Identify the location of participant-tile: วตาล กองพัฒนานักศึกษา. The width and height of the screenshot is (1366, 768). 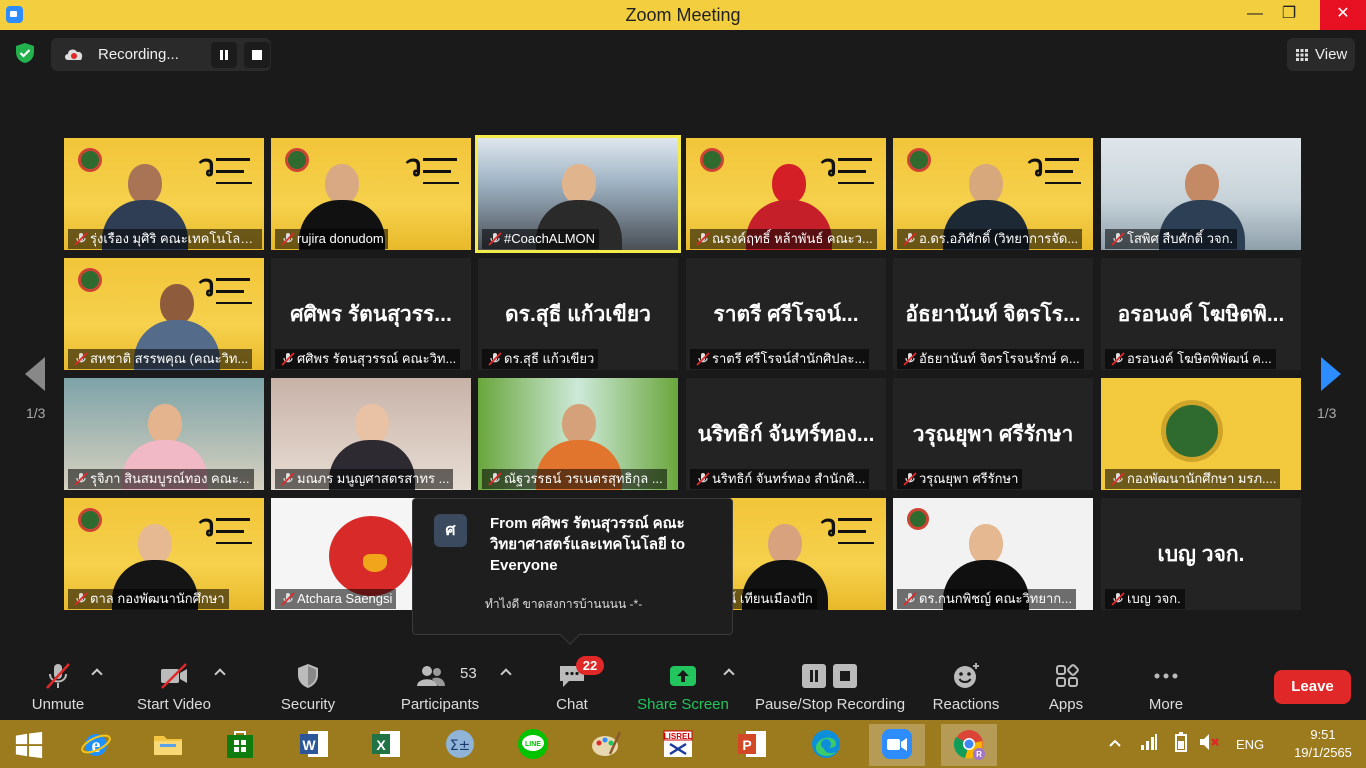
(164, 554).